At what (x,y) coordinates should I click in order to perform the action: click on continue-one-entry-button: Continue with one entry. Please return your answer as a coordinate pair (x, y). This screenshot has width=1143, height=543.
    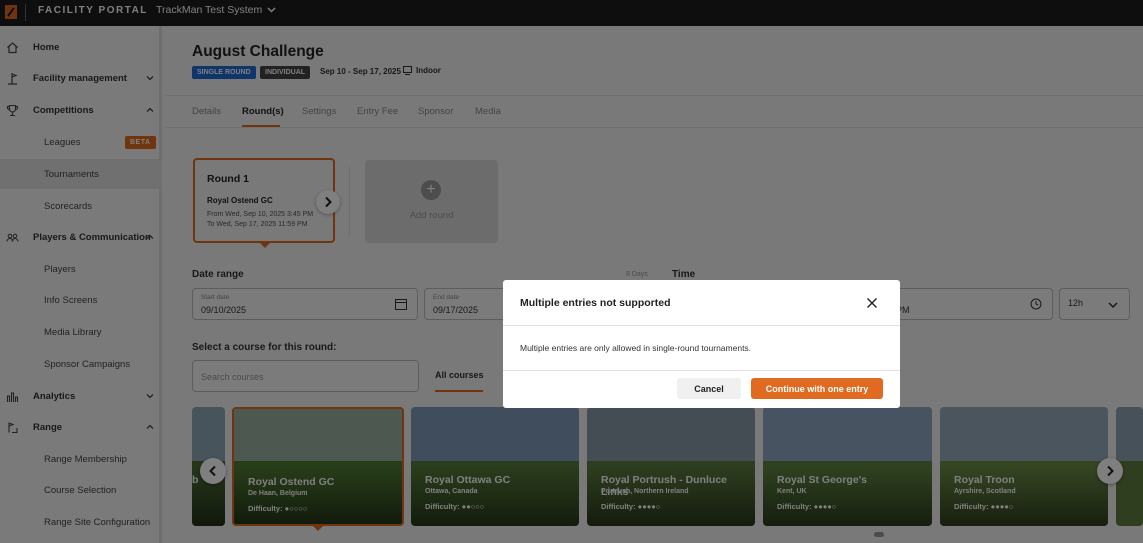
    Looking at the image, I should click on (817, 388).